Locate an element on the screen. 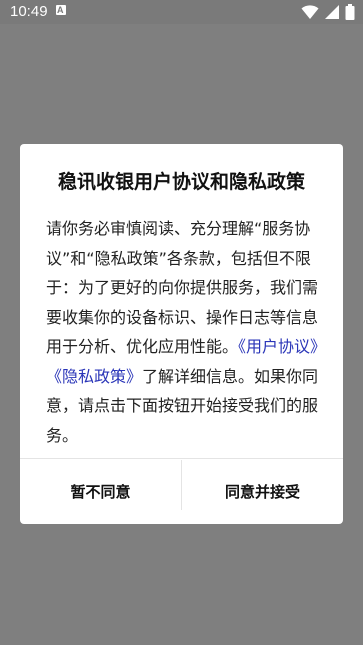 Image resolution: width=363 pixels, height=645 pixels. decline-button: 暂不同意 is located at coordinates (100, 491).